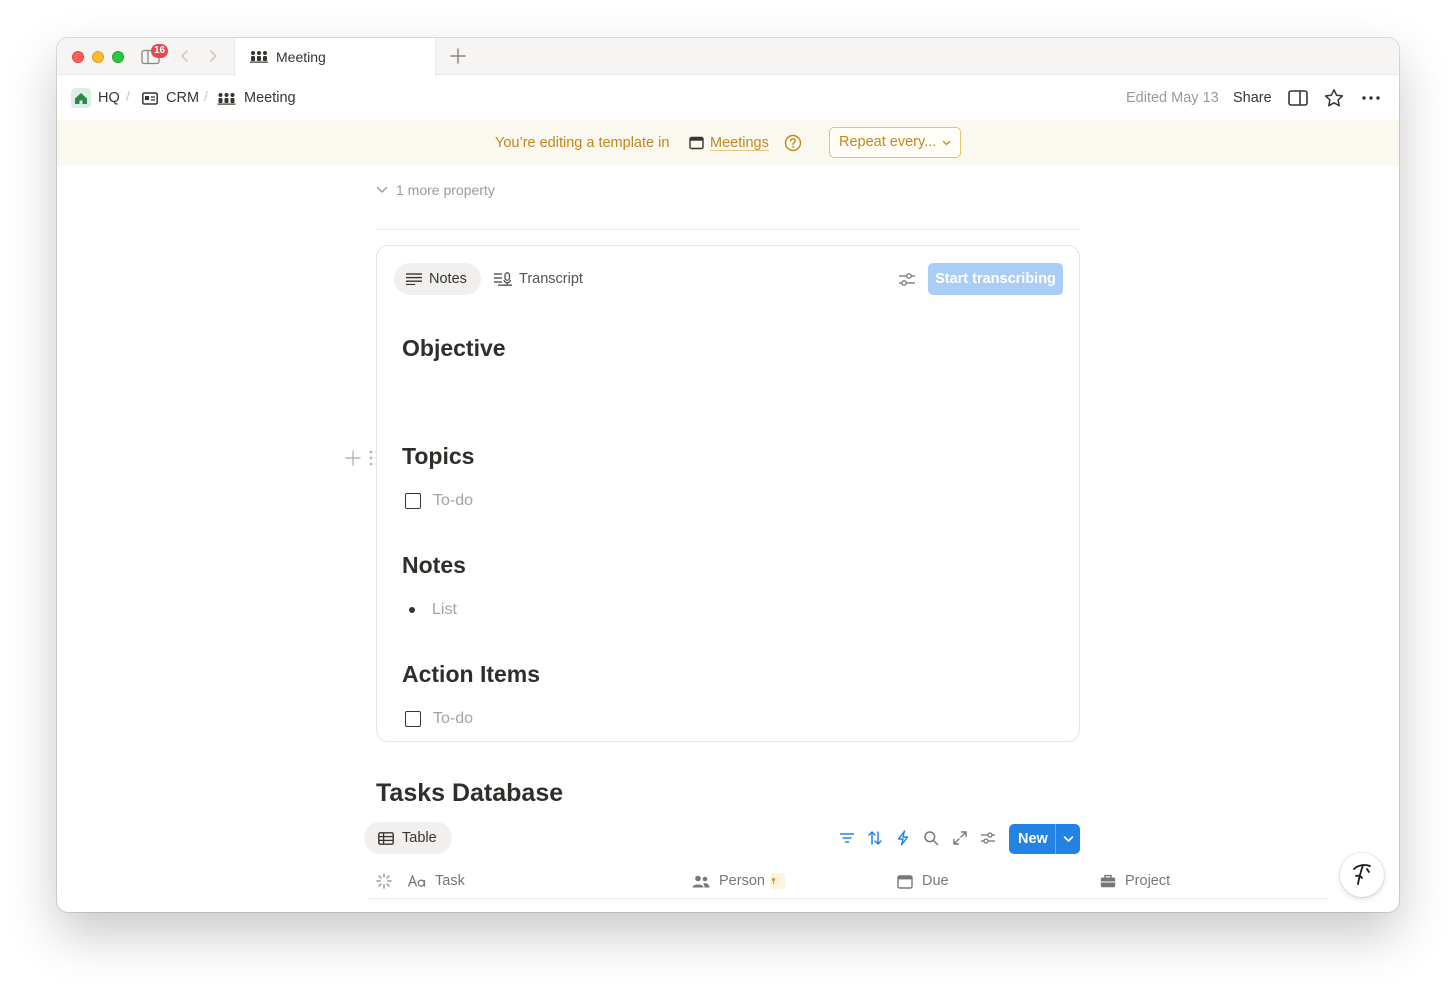  I want to click on more-options-icon, so click(1371, 98).